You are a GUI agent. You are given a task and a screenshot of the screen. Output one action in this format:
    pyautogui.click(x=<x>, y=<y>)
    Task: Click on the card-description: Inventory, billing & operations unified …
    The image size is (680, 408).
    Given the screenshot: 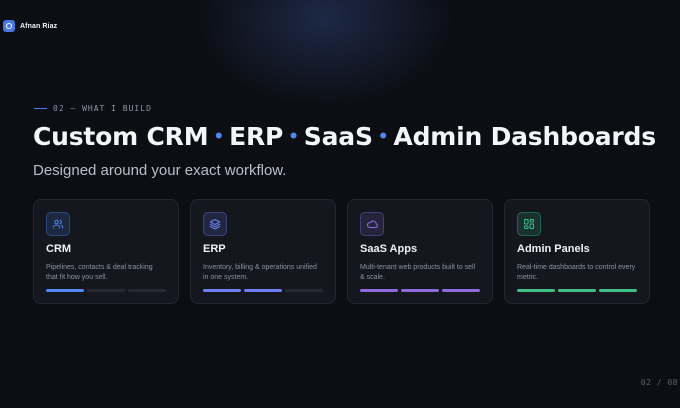 What is the action you would take?
    pyautogui.click(x=260, y=272)
    